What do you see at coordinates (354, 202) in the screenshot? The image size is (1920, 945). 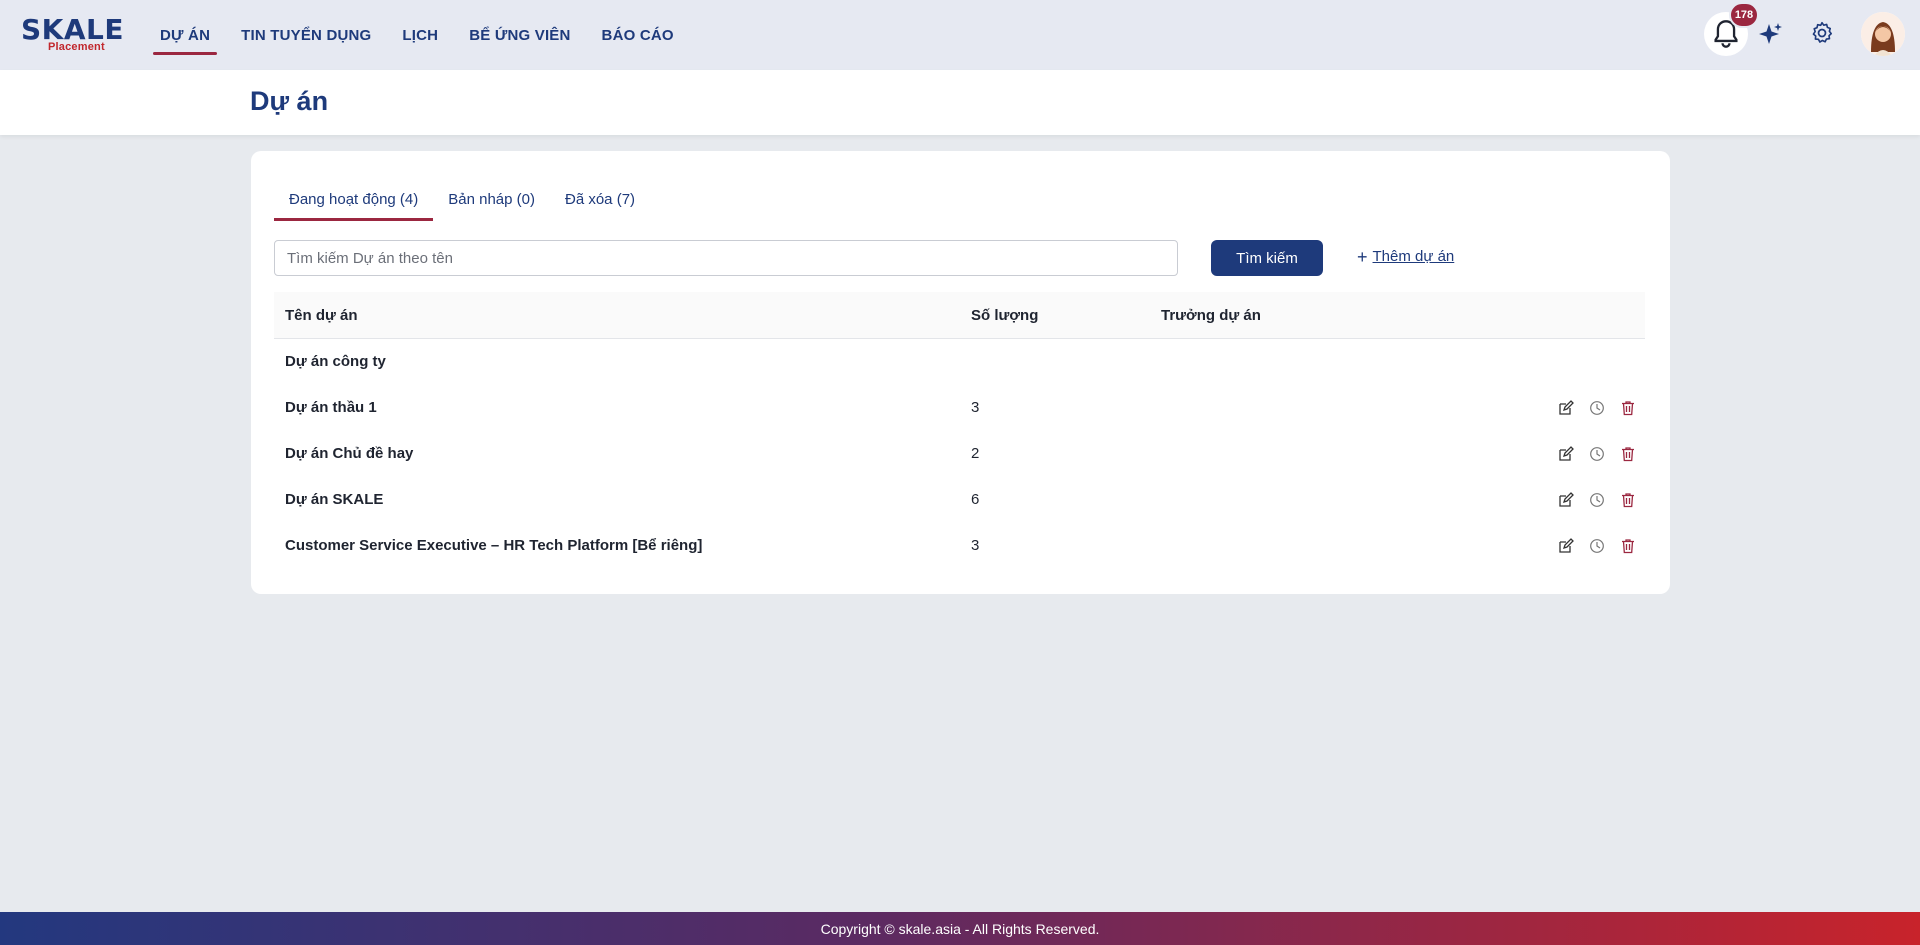 I see `tab-active-projects: Đang hoạt động (4)` at bounding box center [354, 202].